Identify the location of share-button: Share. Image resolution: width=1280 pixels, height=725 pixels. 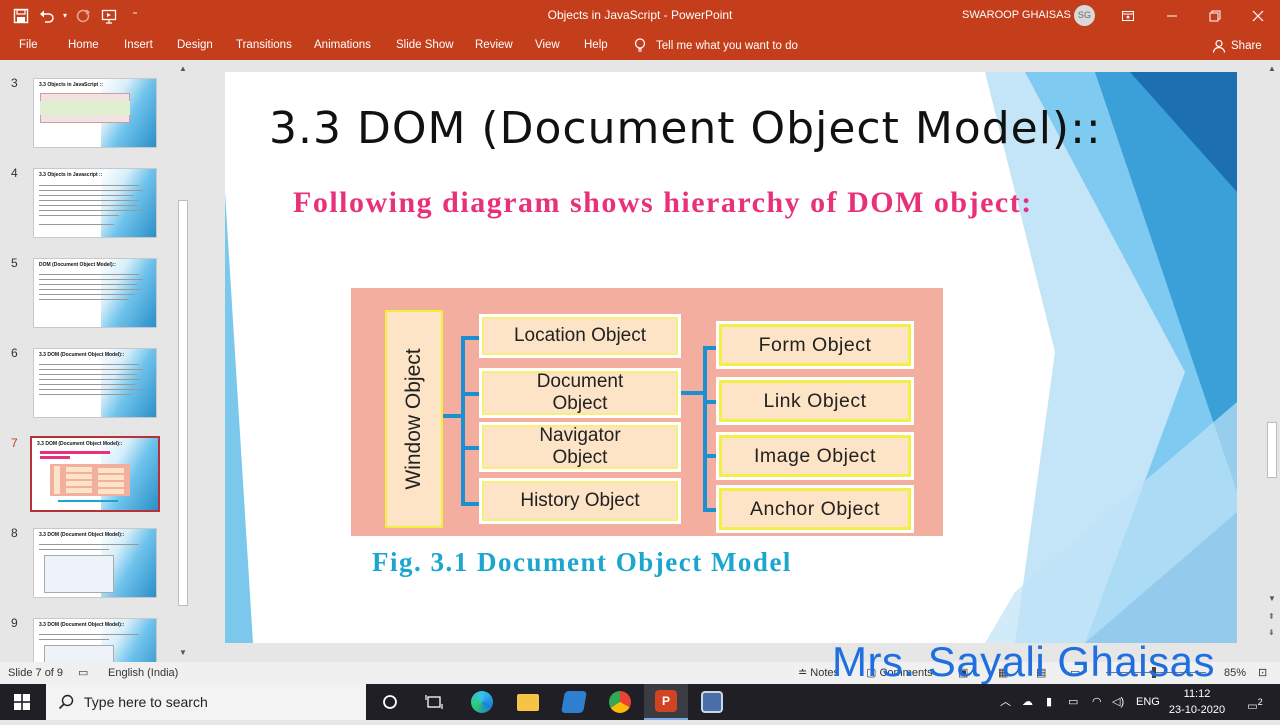
(1237, 45).